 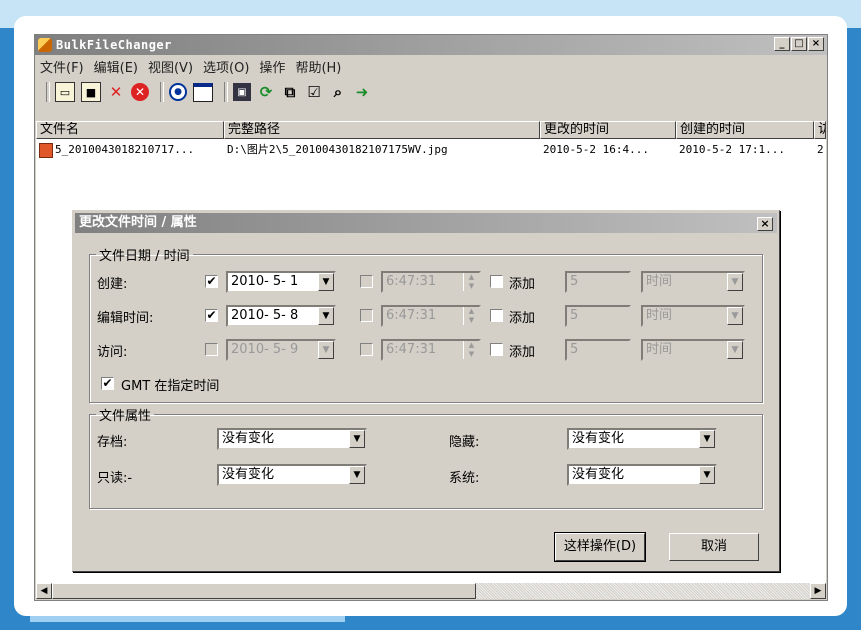 What do you see at coordinates (248, 438) in the screenshot?
I see `archive-value: 没有变化` at bounding box center [248, 438].